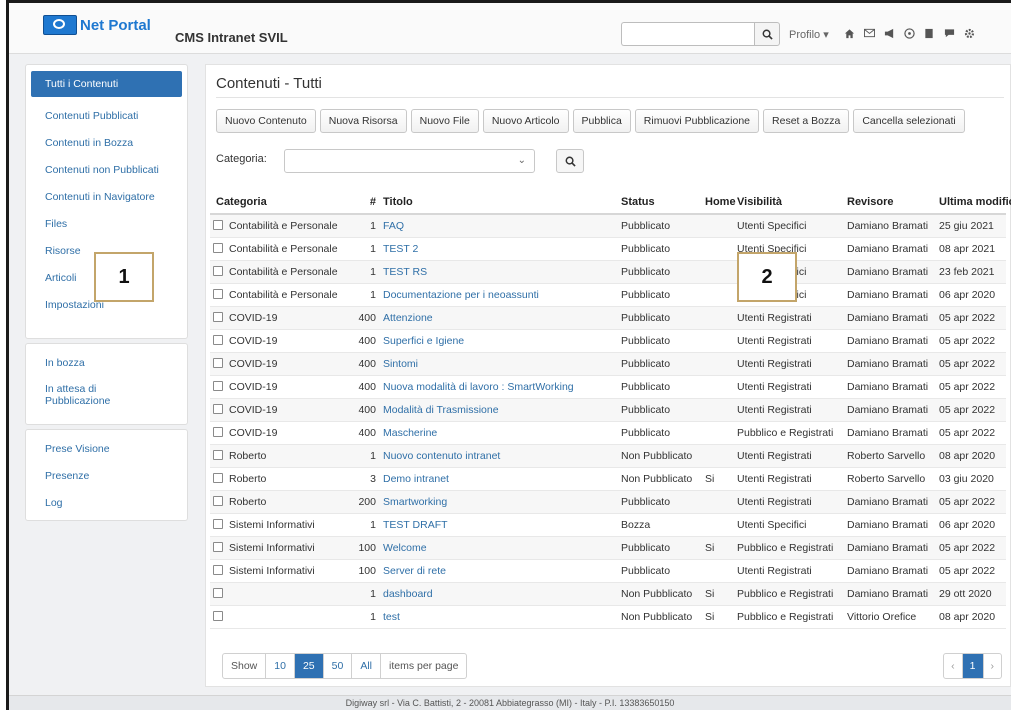 Image resolution: width=1011 pixels, height=710 pixels. I want to click on cell-titolo: Nuova modalità di lavoro : SmartWorking, so click(499, 387).